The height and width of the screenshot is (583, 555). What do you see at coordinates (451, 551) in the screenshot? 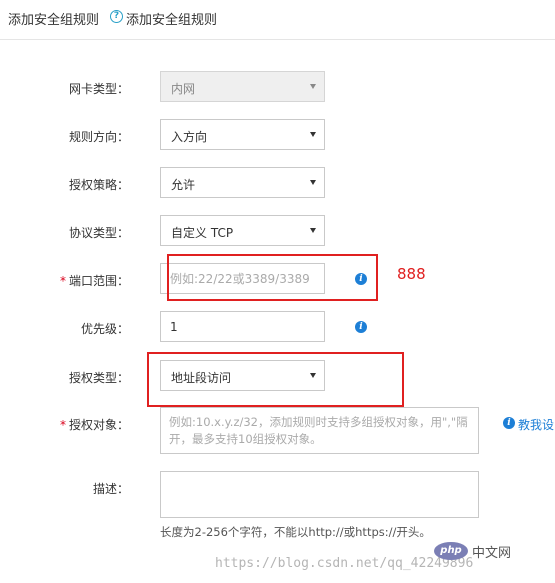
I see `php-logo: php` at bounding box center [451, 551].